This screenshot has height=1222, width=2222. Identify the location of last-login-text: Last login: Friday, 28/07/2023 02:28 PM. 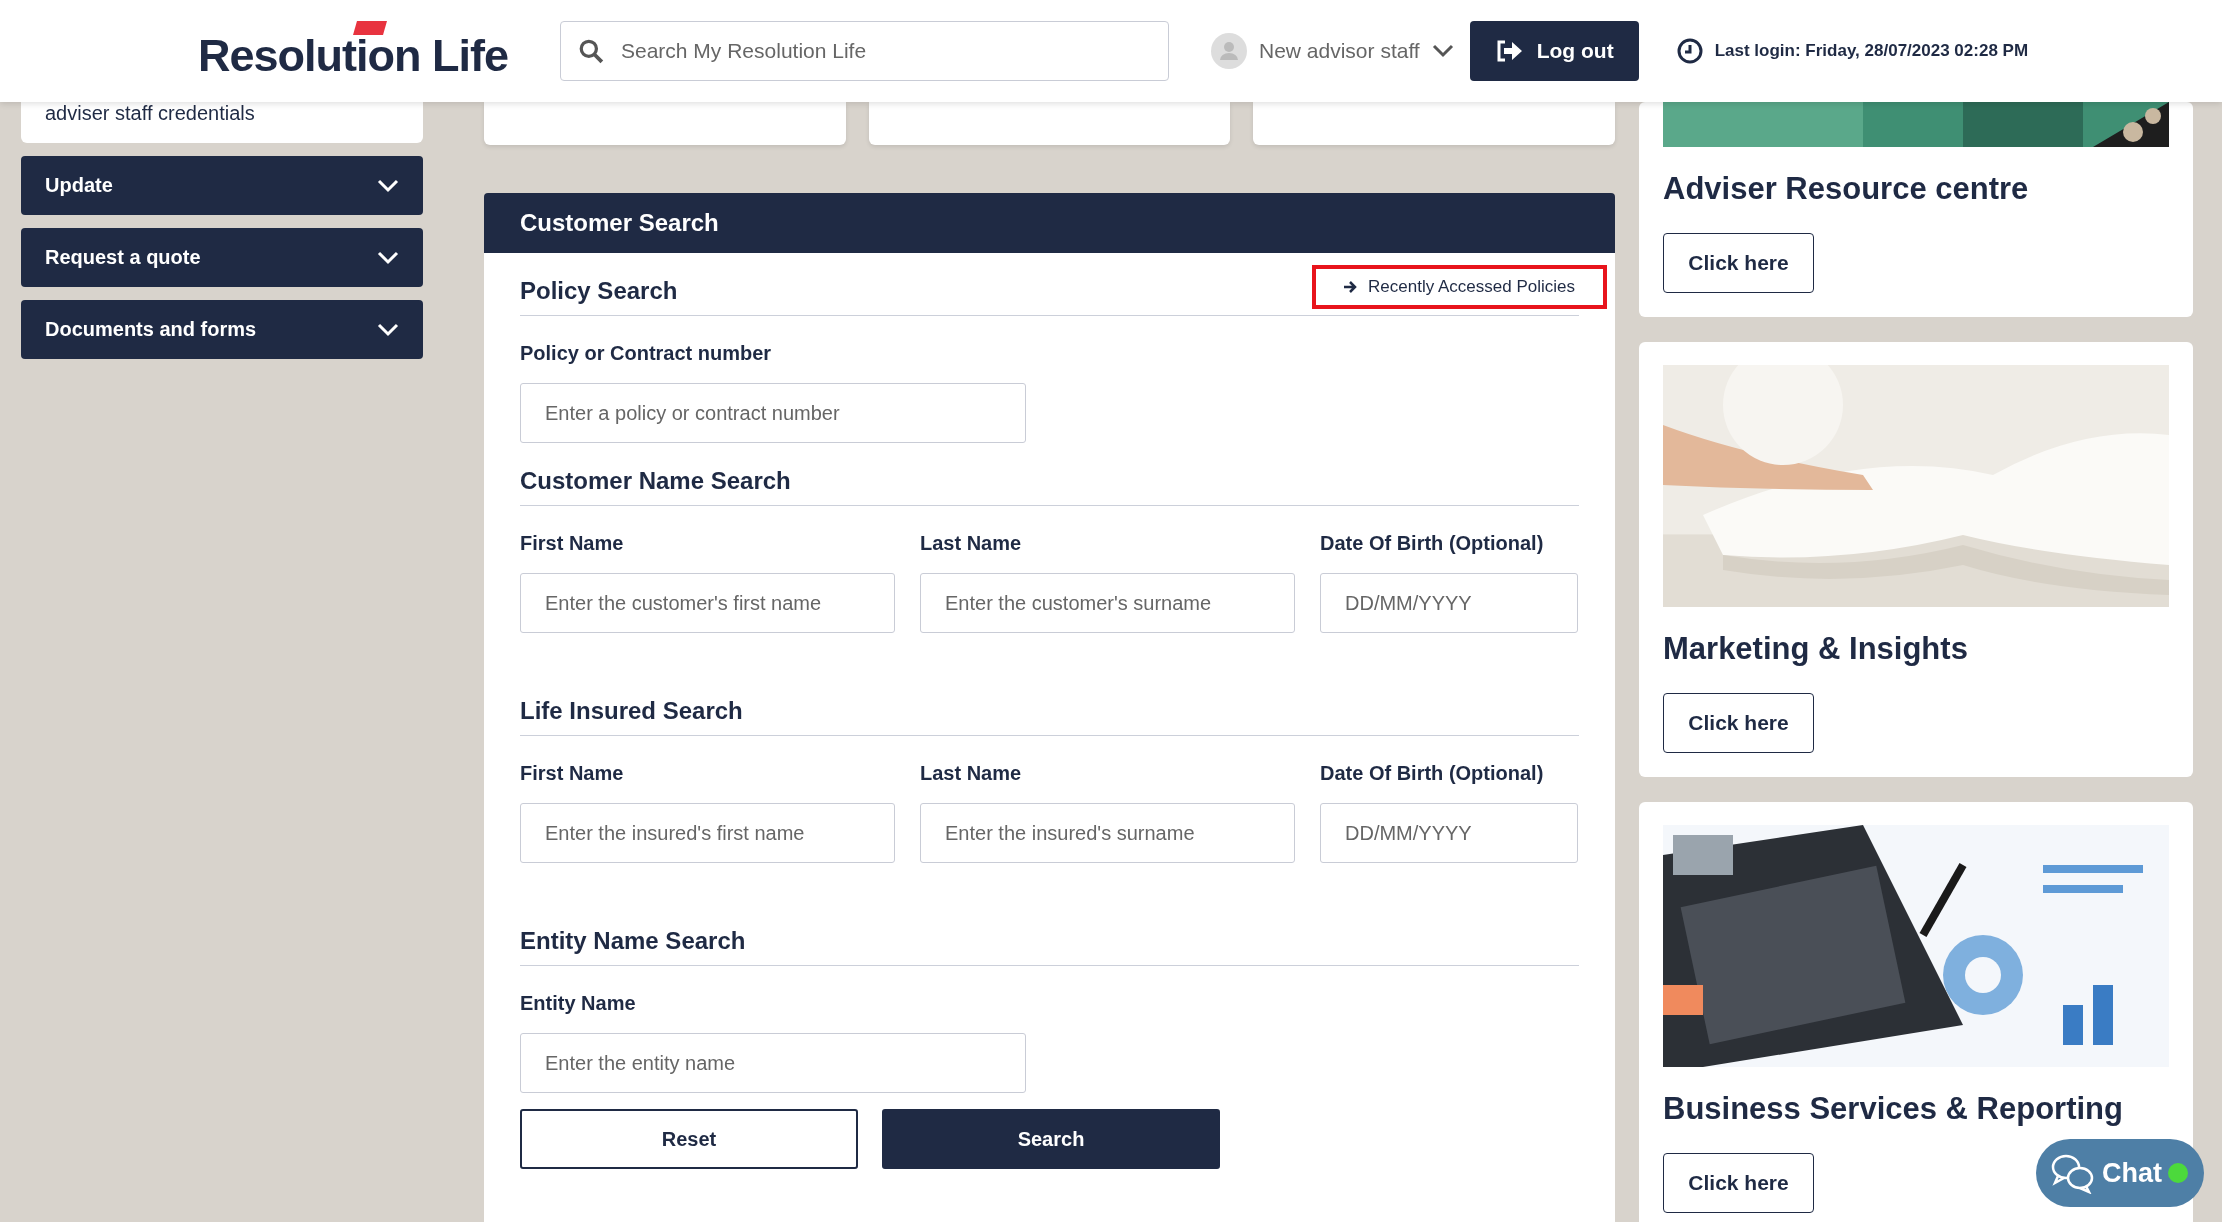
(1871, 51).